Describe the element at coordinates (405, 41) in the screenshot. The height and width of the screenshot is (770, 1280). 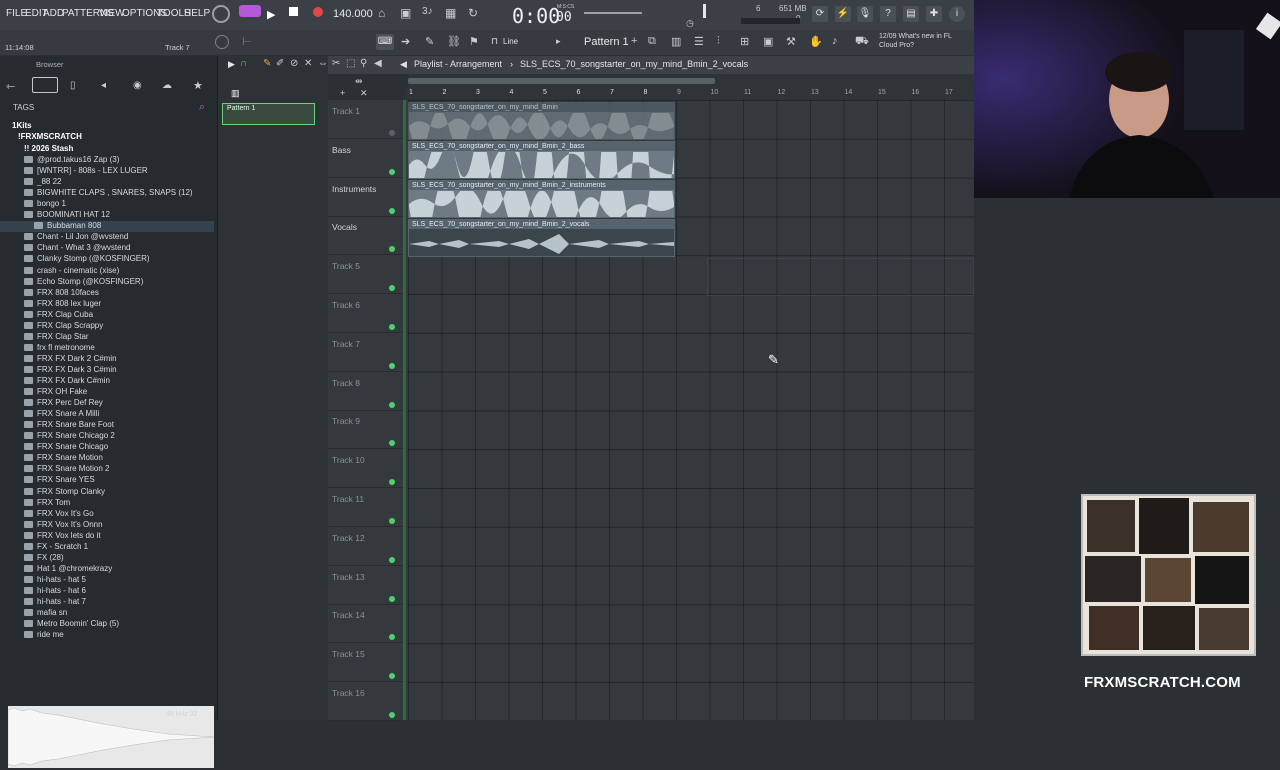
I see `next-icon: ➔` at that location.